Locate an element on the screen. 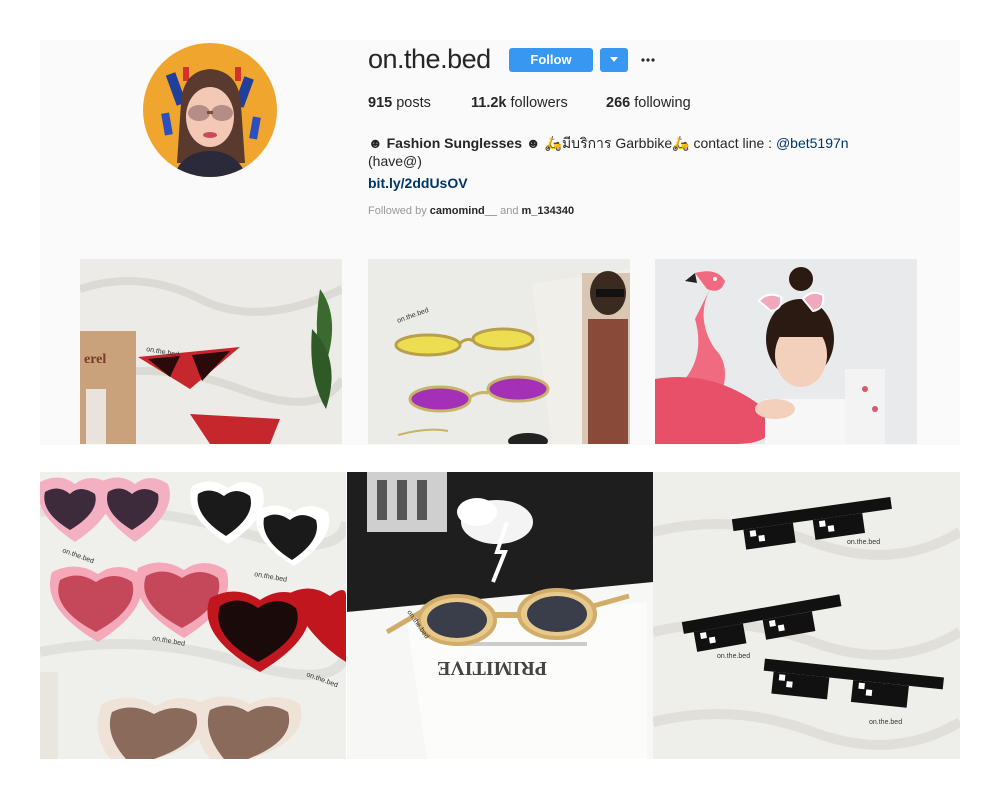  posts-count-stat: 915 posts is located at coordinates (399, 103).